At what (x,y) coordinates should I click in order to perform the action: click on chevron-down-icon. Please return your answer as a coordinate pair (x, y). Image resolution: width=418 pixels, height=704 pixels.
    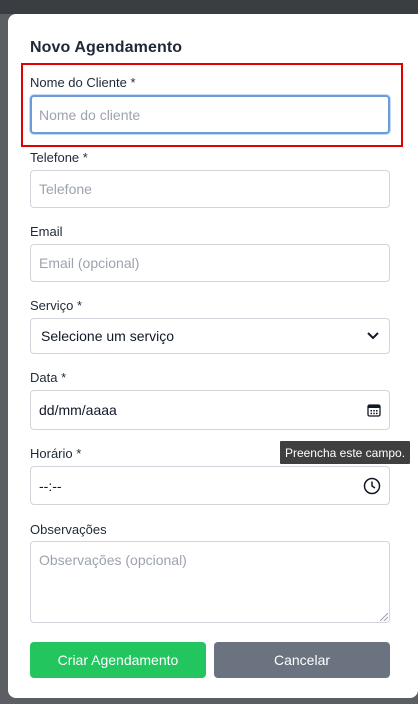
    Looking at the image, I should click on (373, 336).